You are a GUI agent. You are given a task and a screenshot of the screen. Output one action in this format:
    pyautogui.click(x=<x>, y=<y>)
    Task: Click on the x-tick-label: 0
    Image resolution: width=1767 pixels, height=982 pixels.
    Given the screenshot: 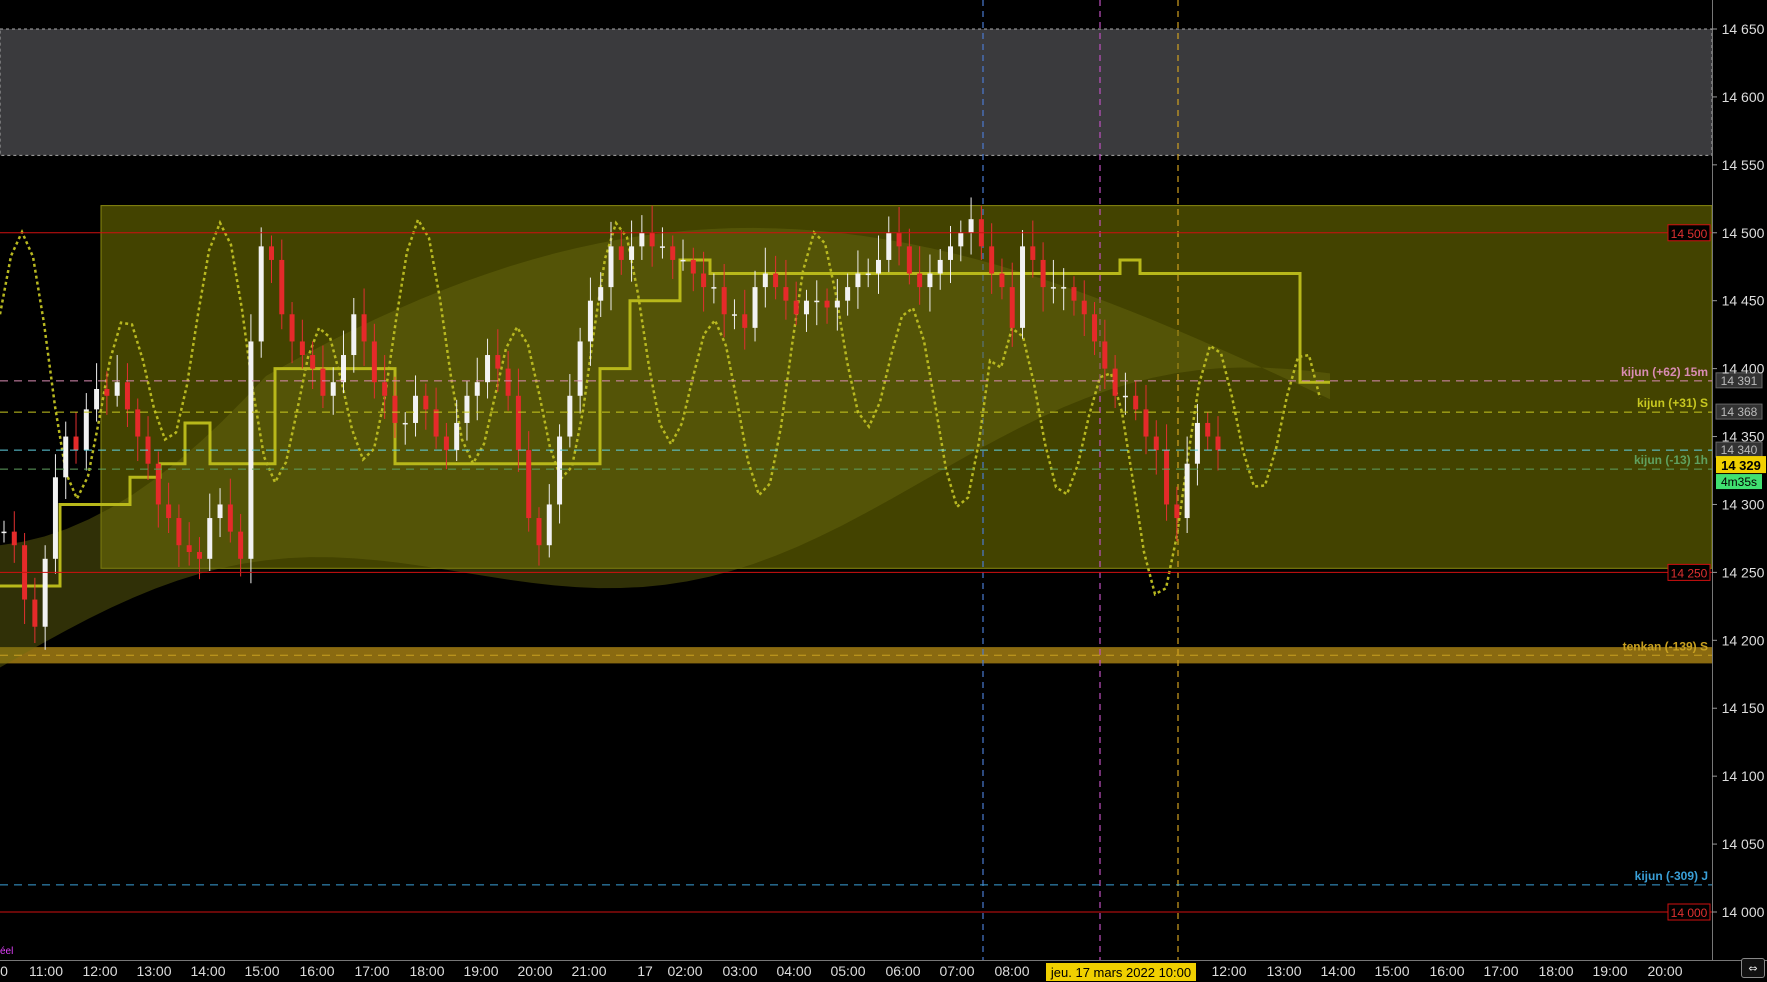 What is the action you would take?
    pyautogui.click(x=4, y=971)
    